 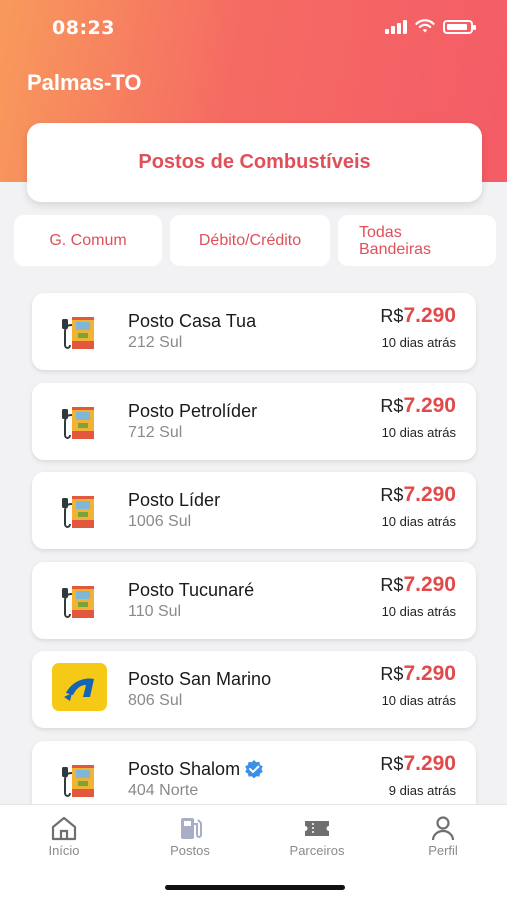 I want to click on filter-flag: Todas Bandeiras, so click(x=417, y=240).